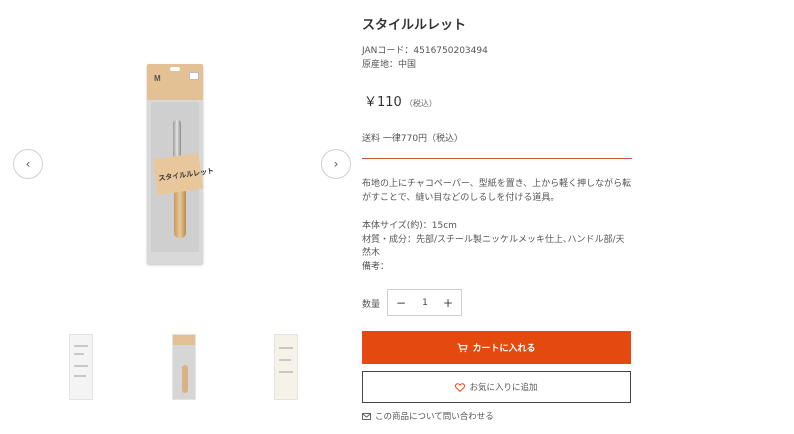  Describe the element at coordinates (184, 340) in the screenshot. I see `thumbnail-package-header` at that location.